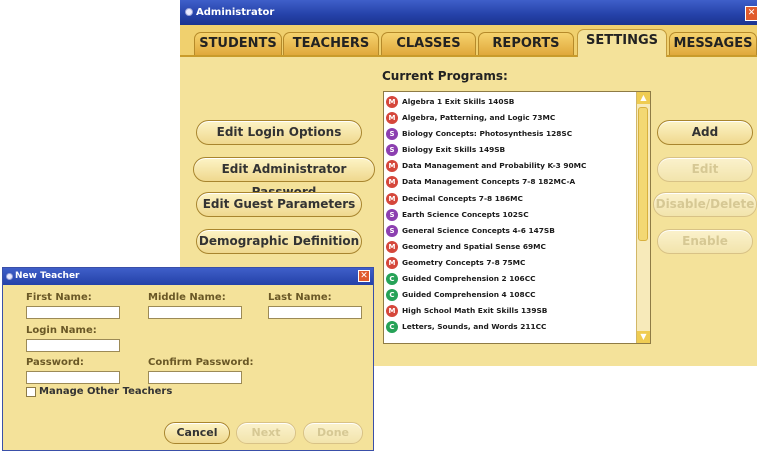 This screenshot has height=451, width=757. What do you see at coordinates (55, 362) in the screenshot?
I see `password-label: Password:` at bounding box center [55, 362].